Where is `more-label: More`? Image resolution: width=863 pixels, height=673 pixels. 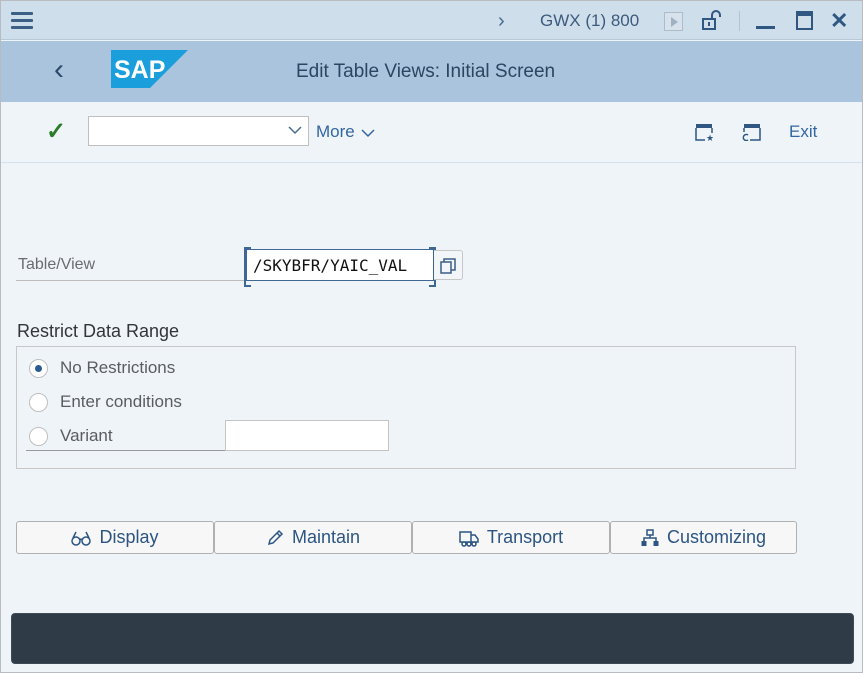
more-label: More is located at coordinates (335, 131).